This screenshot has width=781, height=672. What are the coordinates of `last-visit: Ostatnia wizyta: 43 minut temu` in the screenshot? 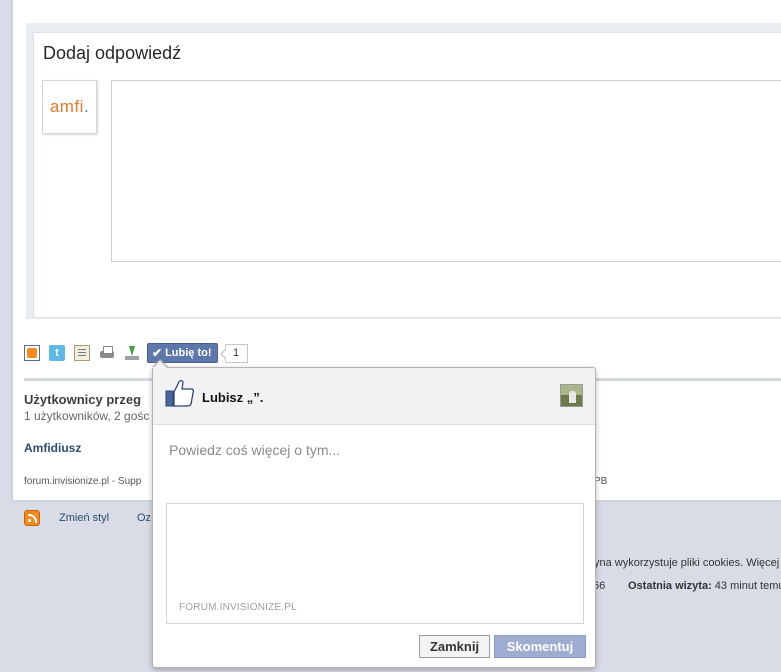 It's located at (704, 586).